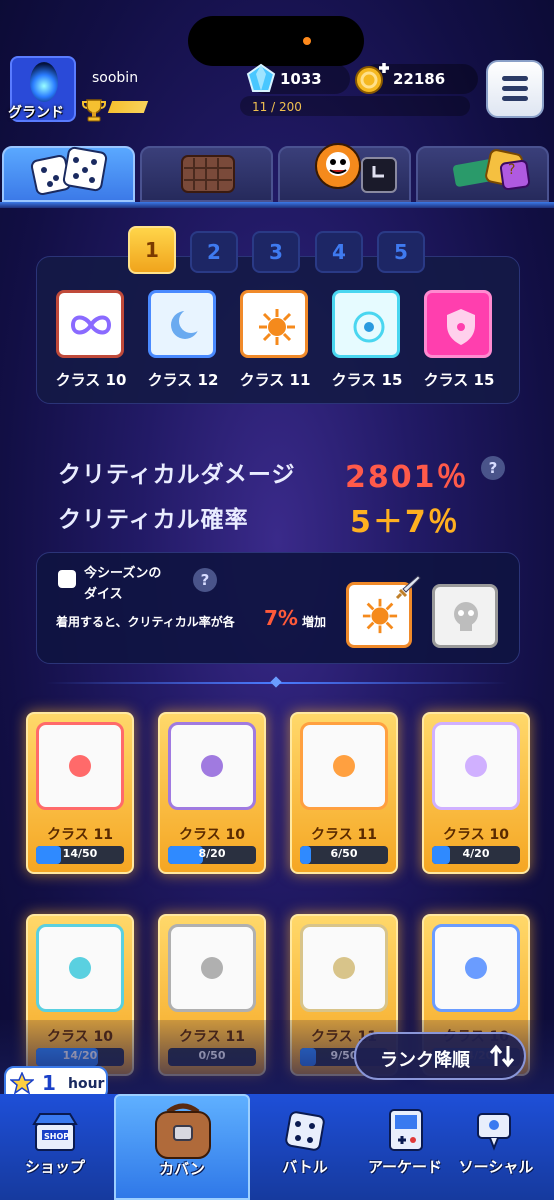 This screenshot has width=554, height=1200. I want to click on crit-help-icon: ?, so click(493, 468).